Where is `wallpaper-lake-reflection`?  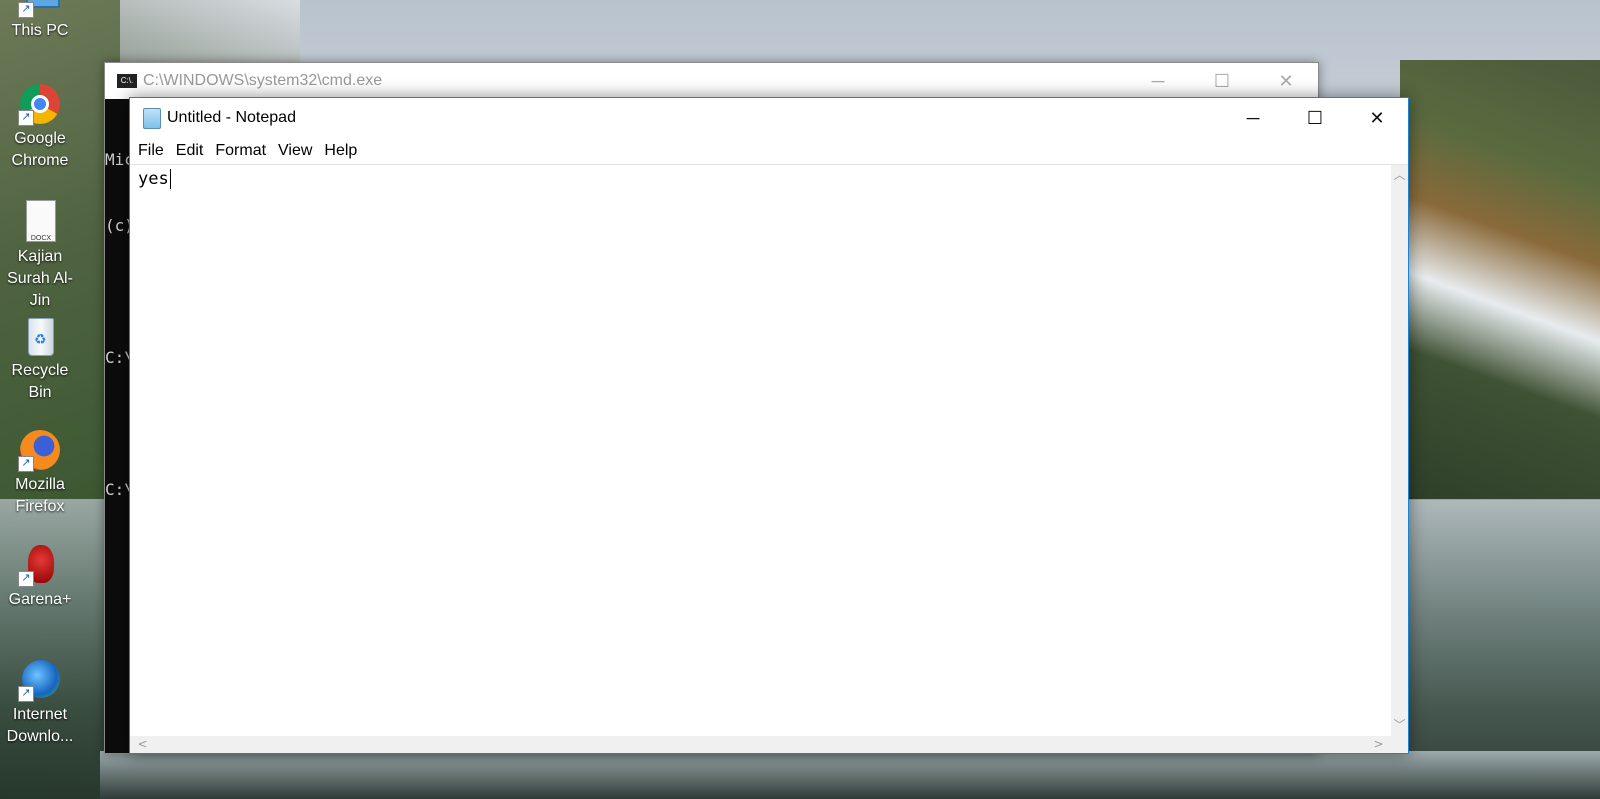 wallpaper-lake-reflection is located at coordinates (850, 775).